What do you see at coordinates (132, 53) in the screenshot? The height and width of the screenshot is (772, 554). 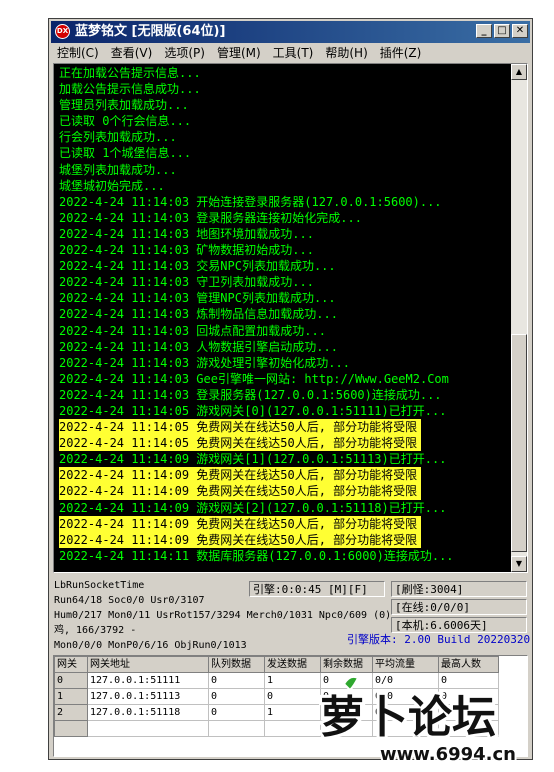 I see `menu-view: 查看(V)` at bounding box center [132, 53].